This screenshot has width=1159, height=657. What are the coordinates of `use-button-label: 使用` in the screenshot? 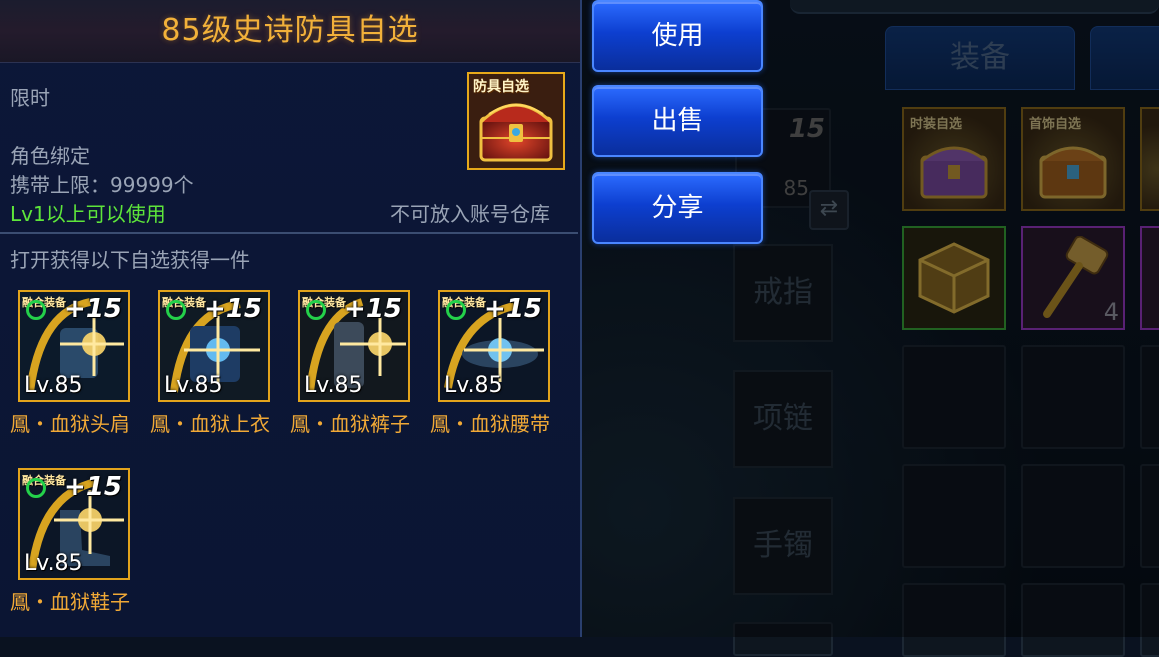 It's located at (677, 36).